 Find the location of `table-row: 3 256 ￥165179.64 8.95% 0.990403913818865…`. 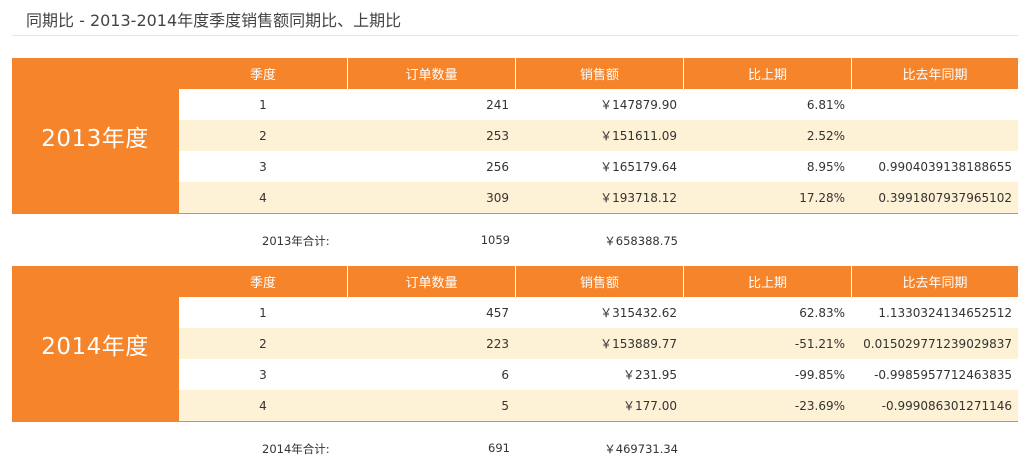

table-row: 3 256 ￥165179.64 8.95% 0.990403913818865… is located at coordinates (598, 166).